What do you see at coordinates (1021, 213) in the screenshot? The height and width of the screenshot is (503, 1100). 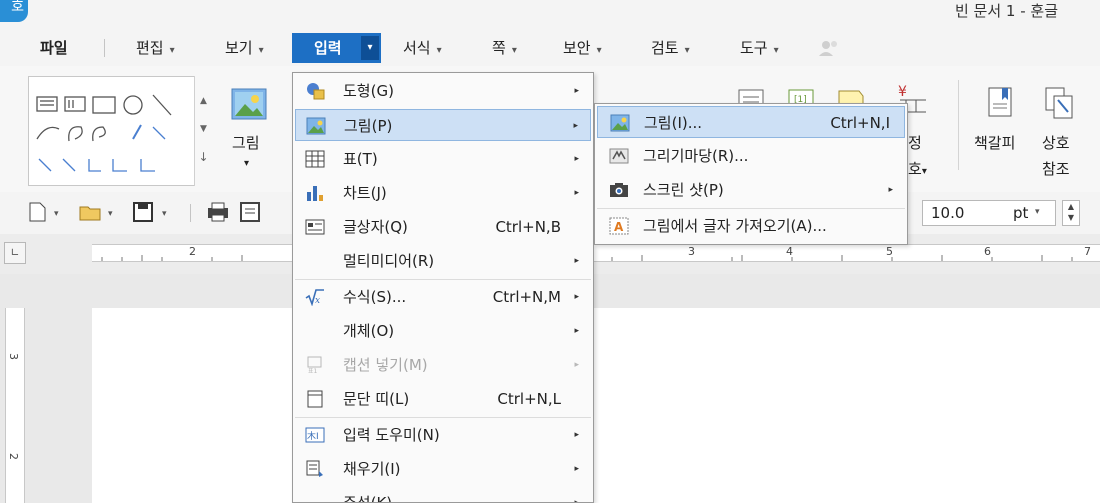 I see `font-size-unit: pt` at bounding box center [1021, 213].